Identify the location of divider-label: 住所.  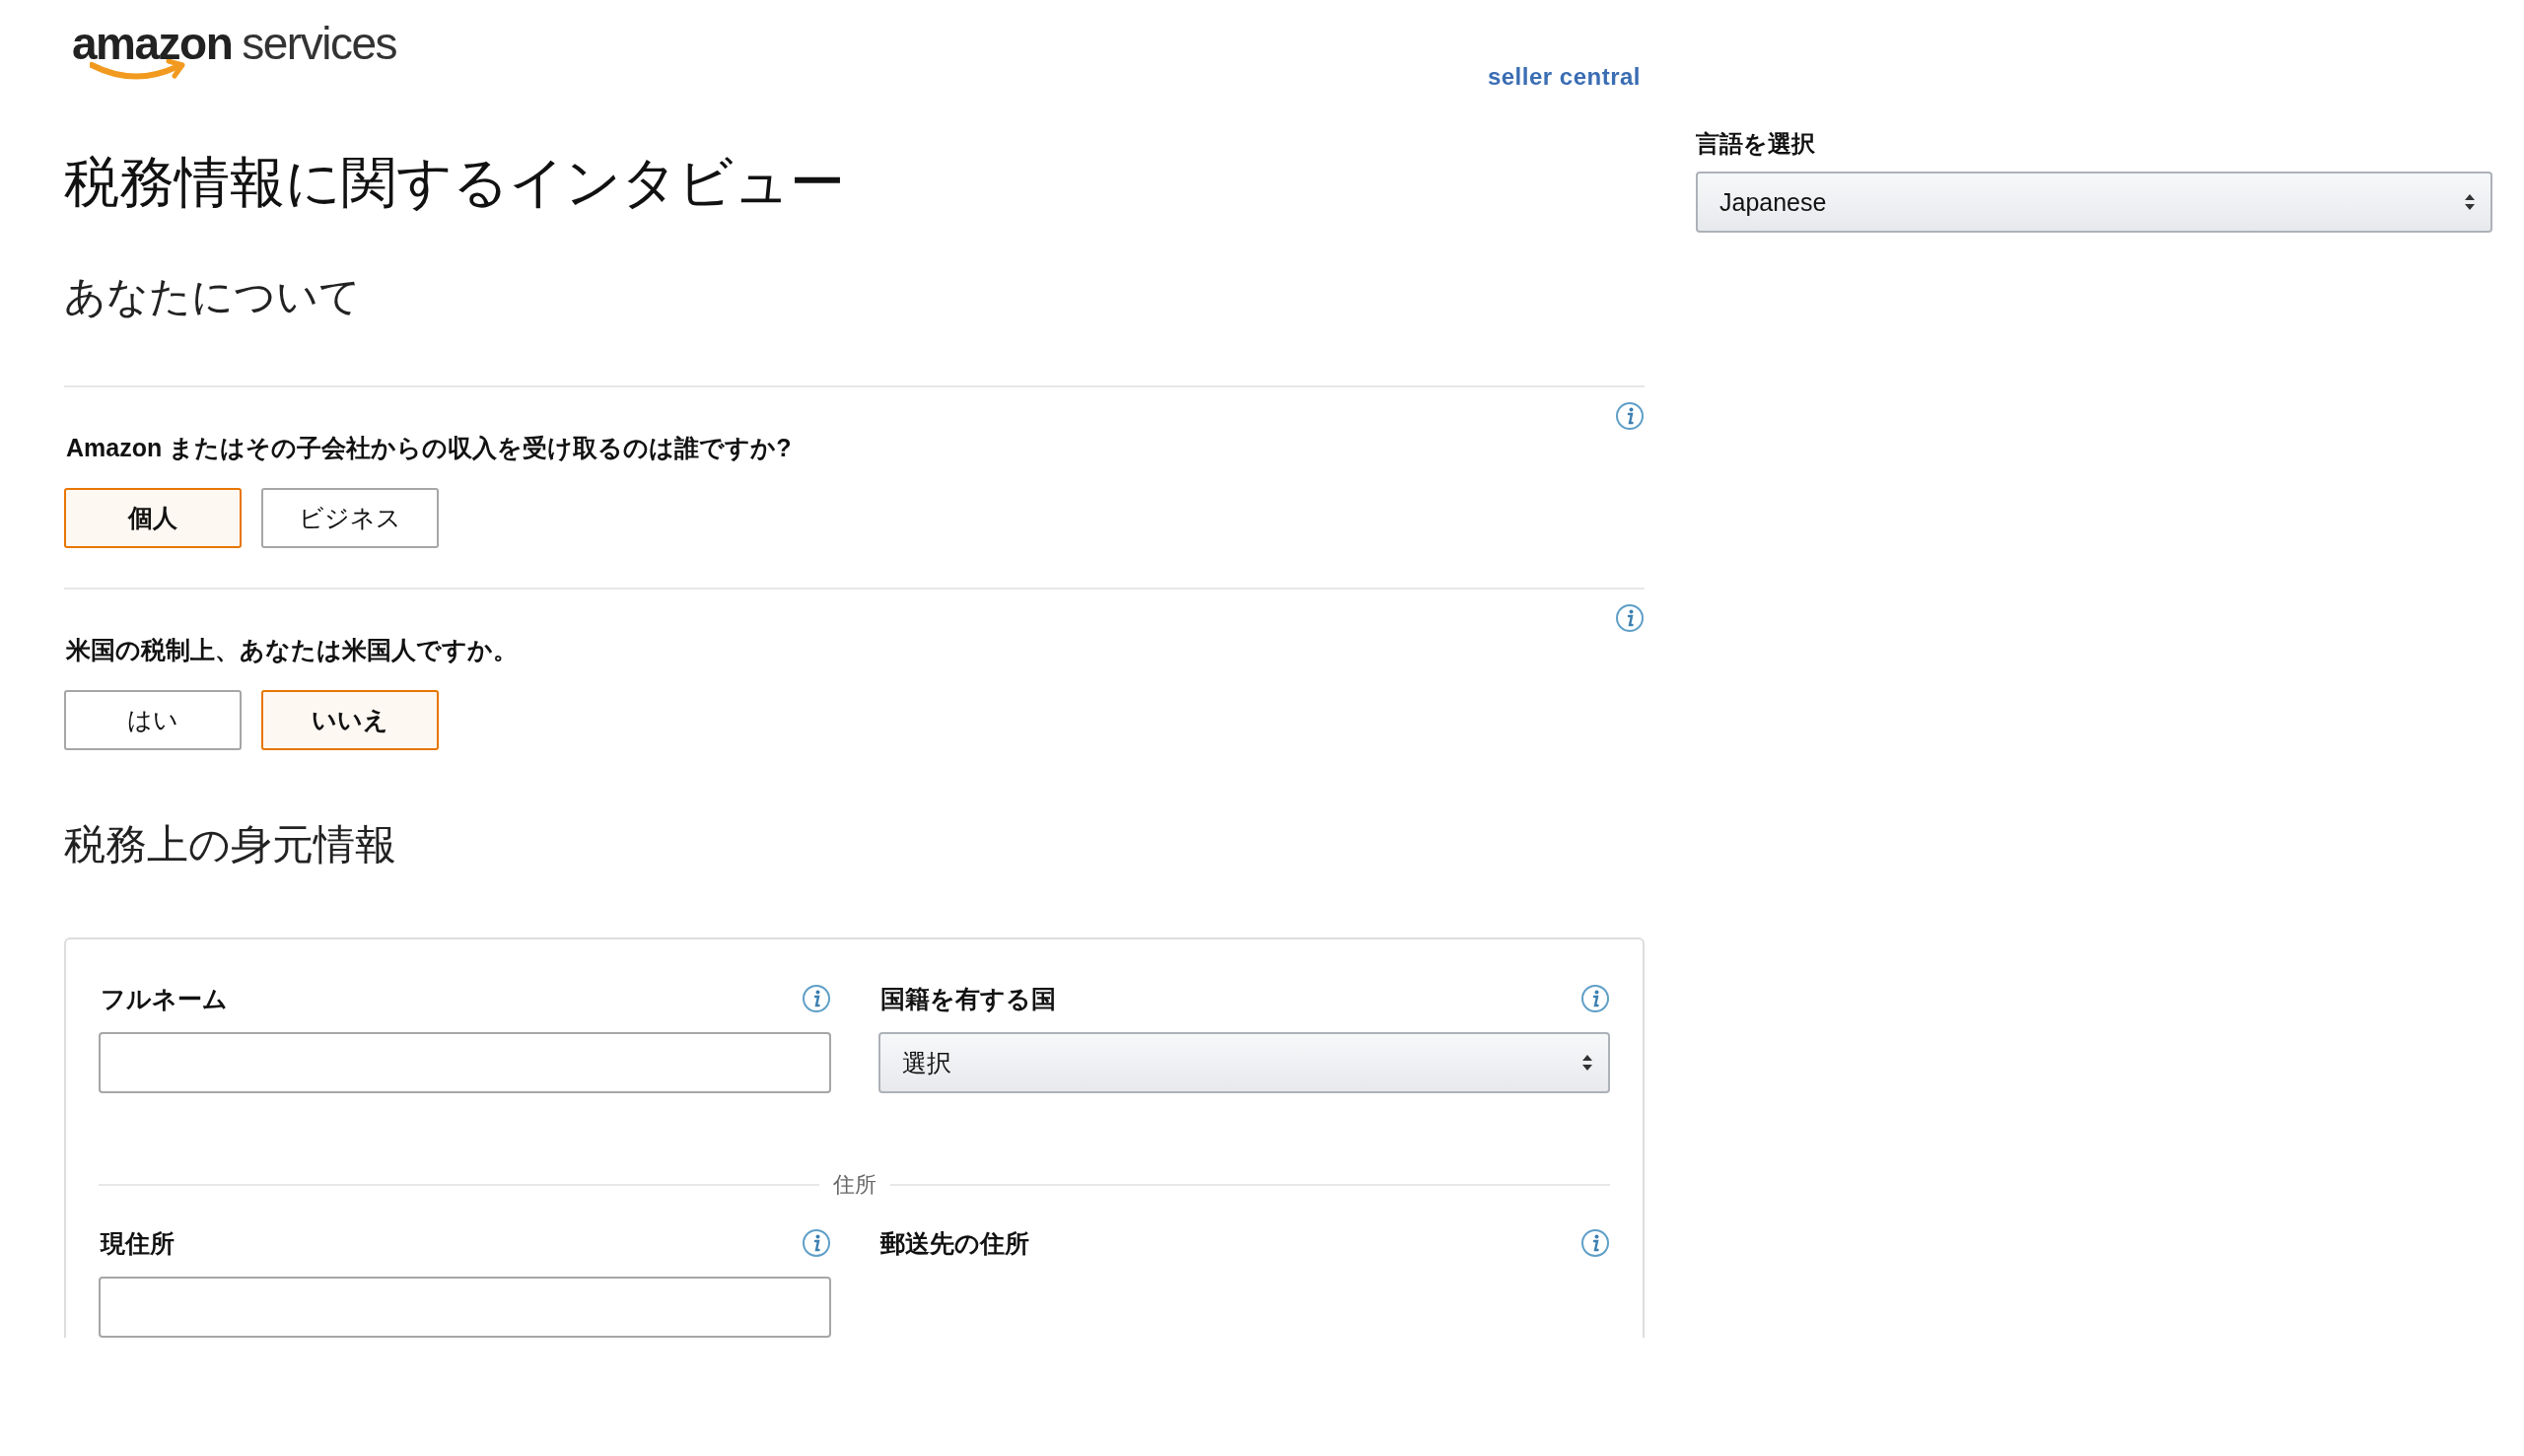
(854, 1185).